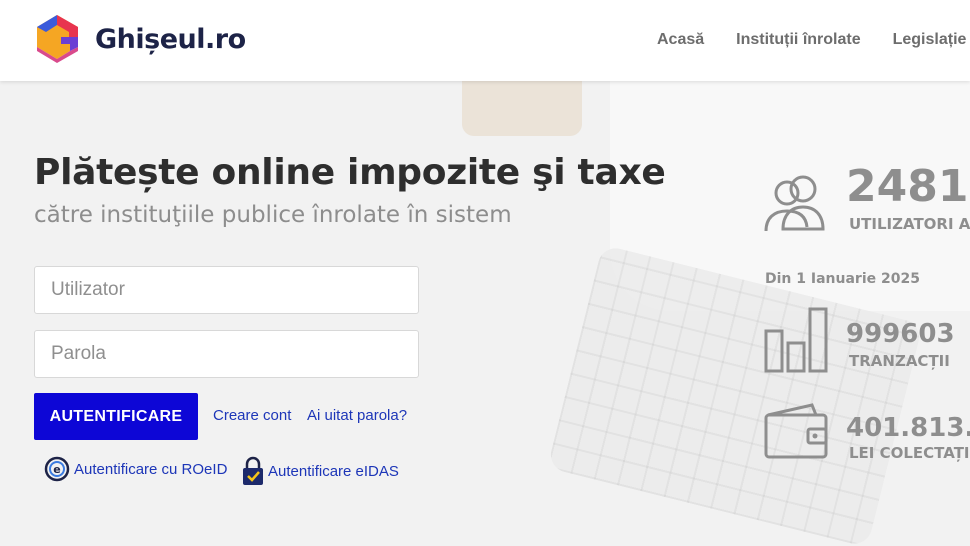 Image resolution: width=970 pixels, height=546 pixels. Describe the element at coordinates (350, 172) in the screenshot. I see `page-title: Plătește online impozite şi taxe` at that location.